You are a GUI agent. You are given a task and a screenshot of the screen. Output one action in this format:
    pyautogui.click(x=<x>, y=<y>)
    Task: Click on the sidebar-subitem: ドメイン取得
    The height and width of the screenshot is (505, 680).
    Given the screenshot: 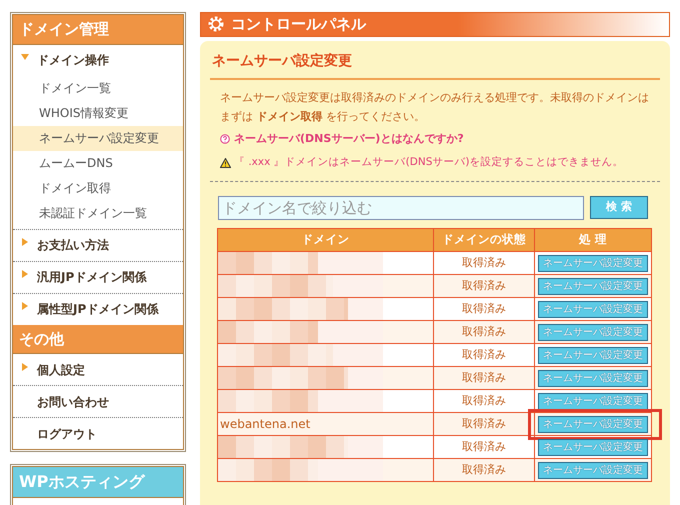 What is the action you would take?
    pyautogui.click(x=98, y=188)
    